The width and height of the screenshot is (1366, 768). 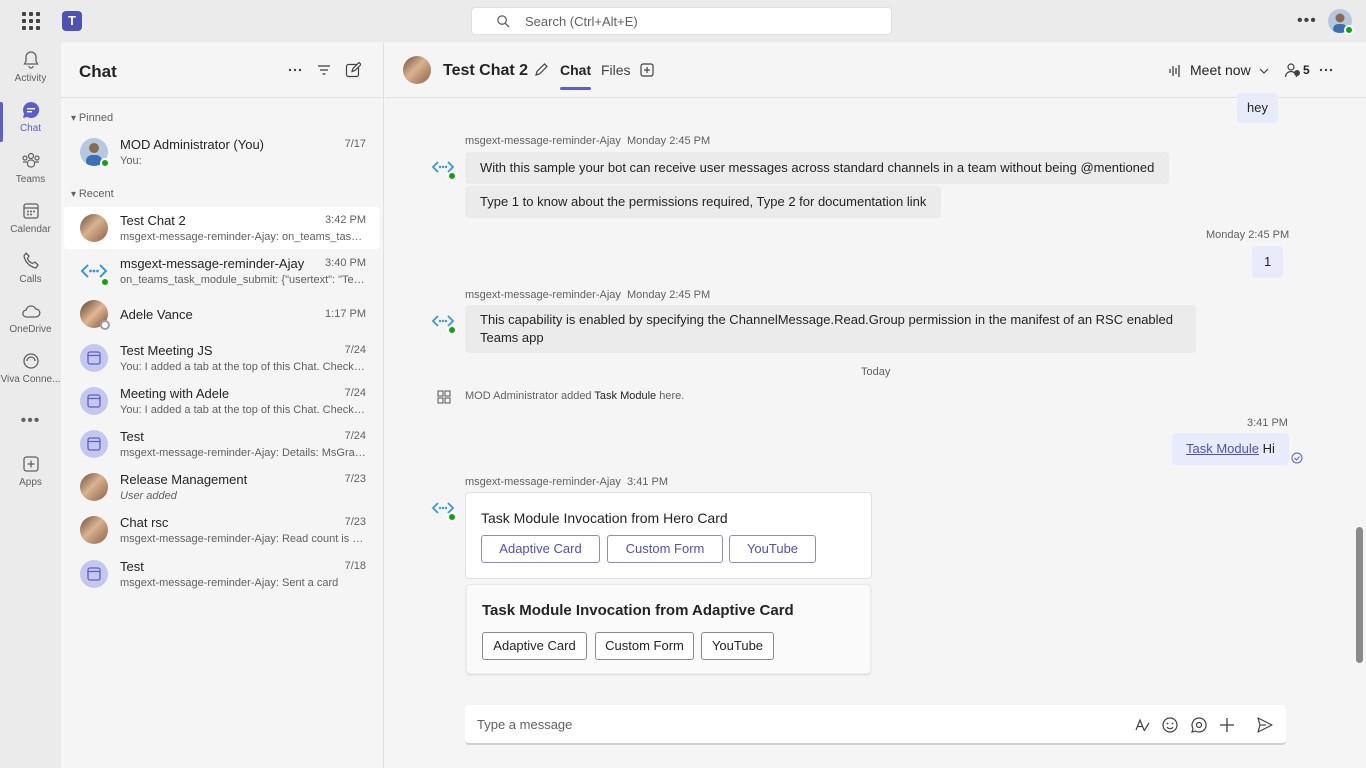 I want to click on chat-name: Test Chat 2, so click(x=153, y=220).